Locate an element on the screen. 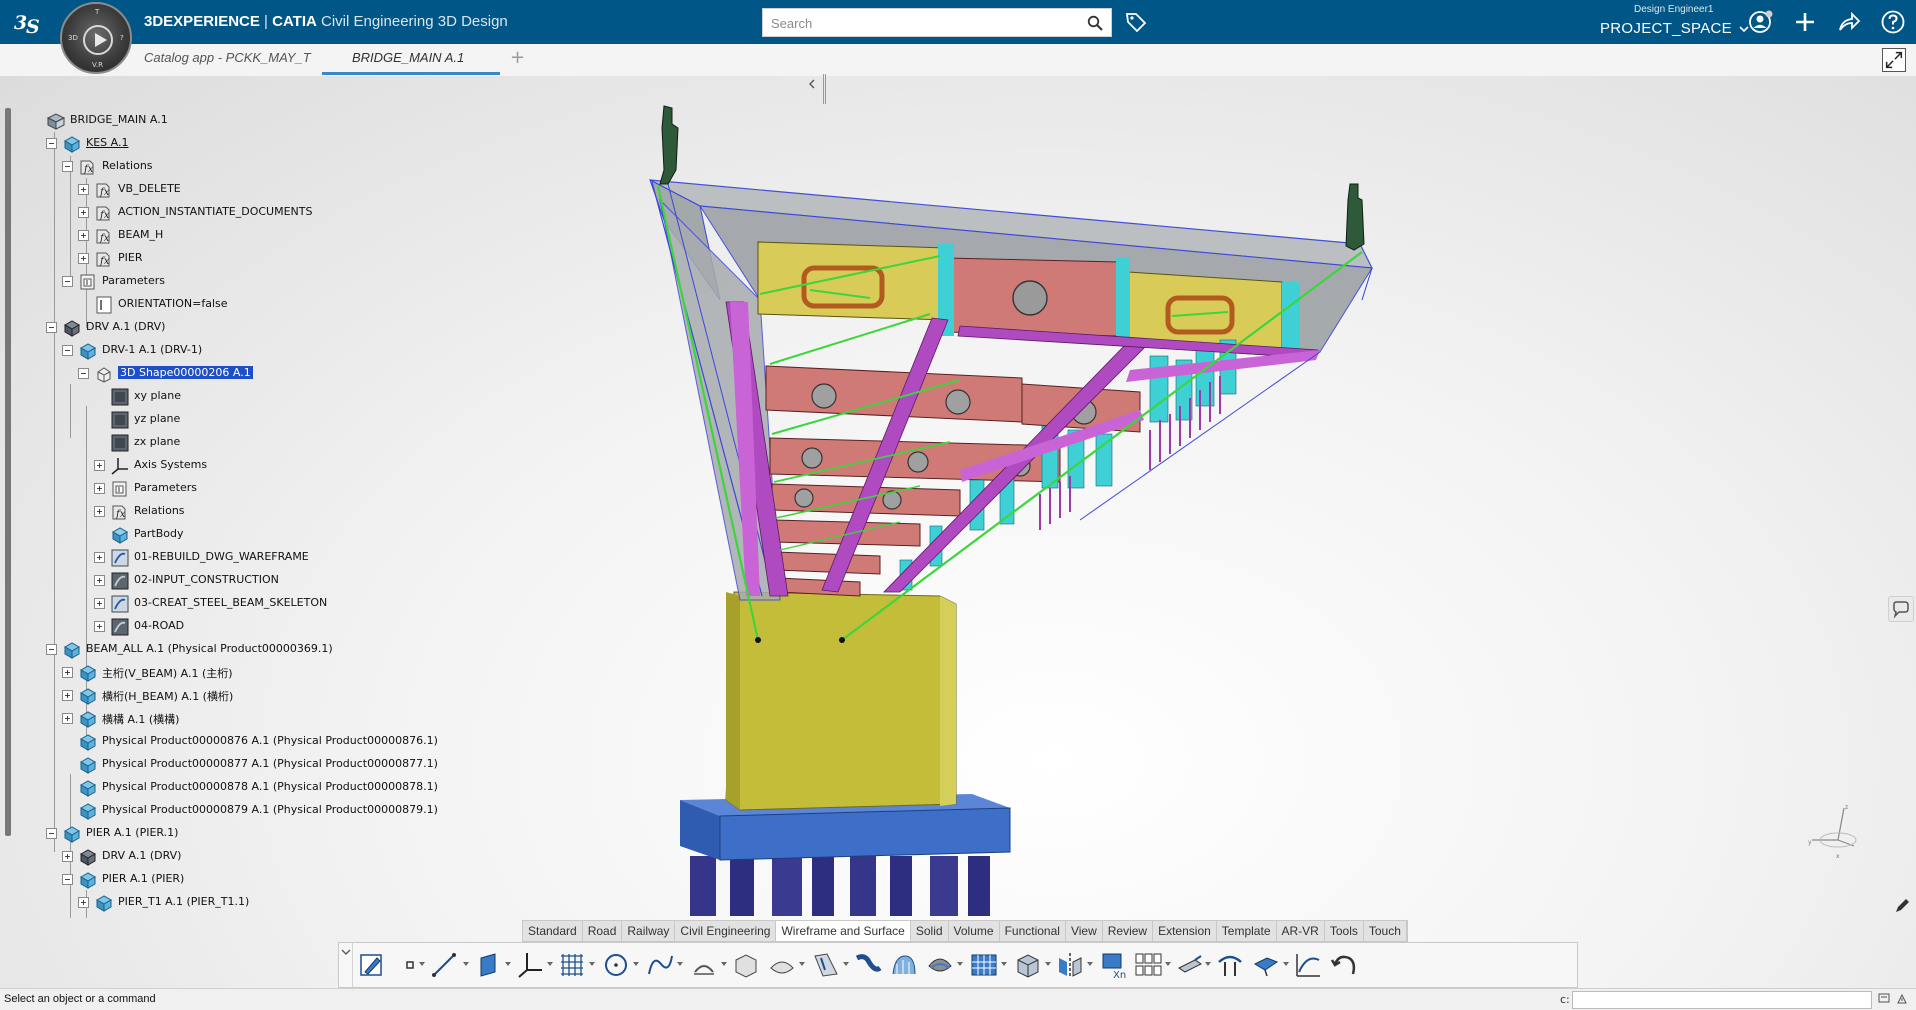  spline-icon is located at coordinates (660, 965).